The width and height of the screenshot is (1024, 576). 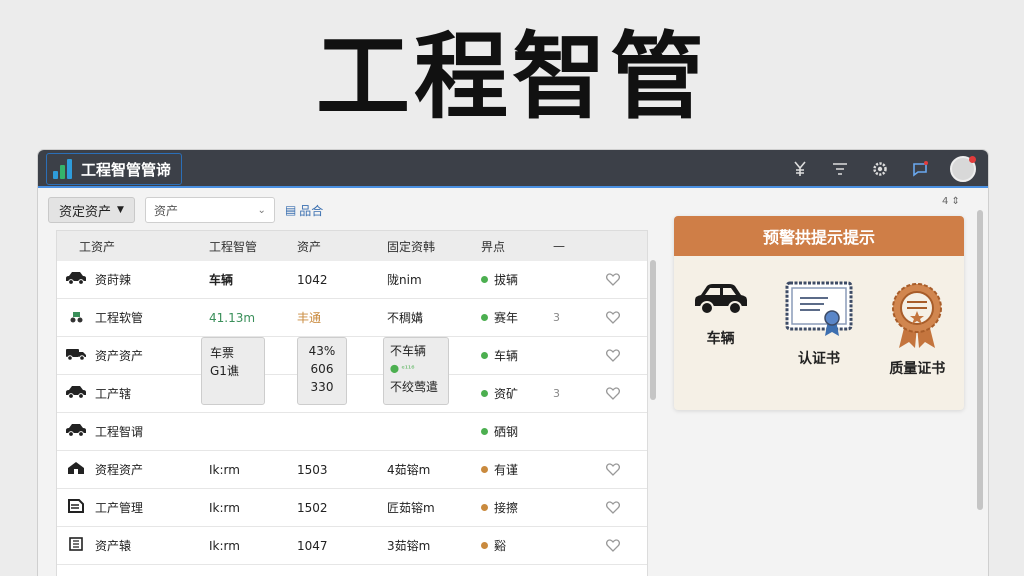 What do you see at coordinates (352, 318) in the screenshot?
I see `table-row: 工程软管 41.13m 丰通 不稠媾 赛年 3` at bounding box center [352, 318].